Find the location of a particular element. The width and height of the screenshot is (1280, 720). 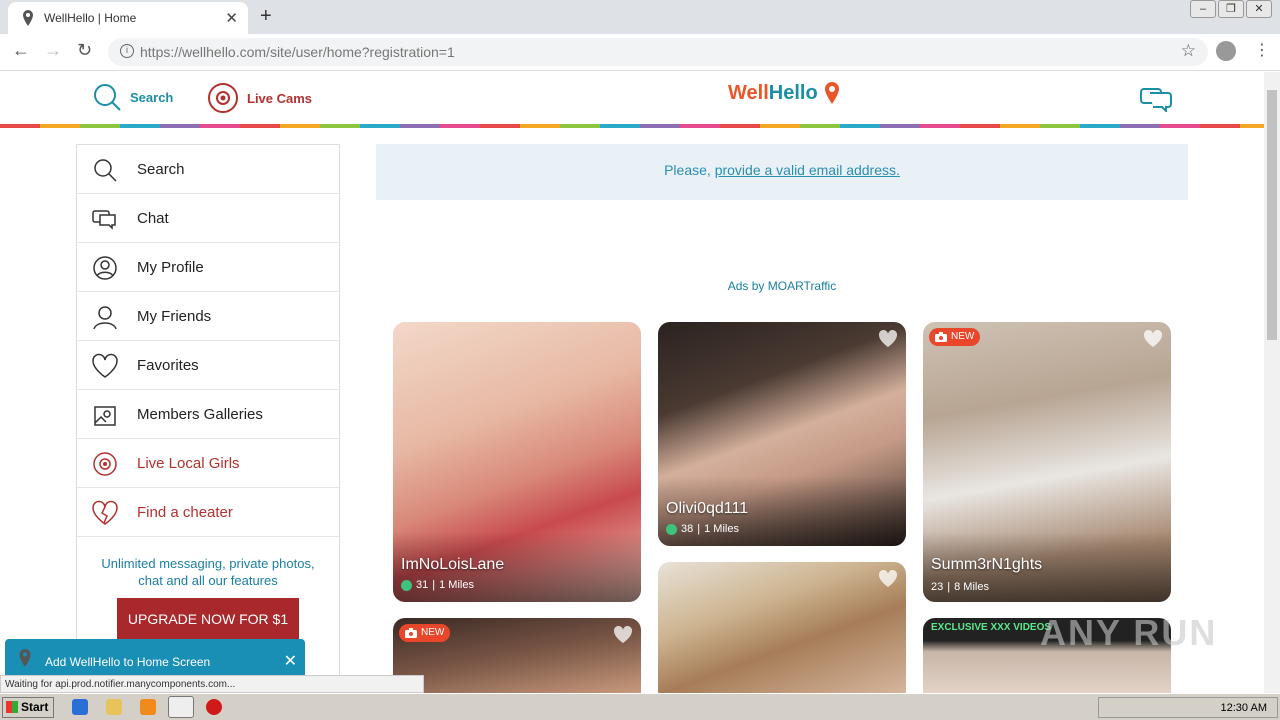

sidebar-item-favorites: Favorites is located at coordinates (208, 365).